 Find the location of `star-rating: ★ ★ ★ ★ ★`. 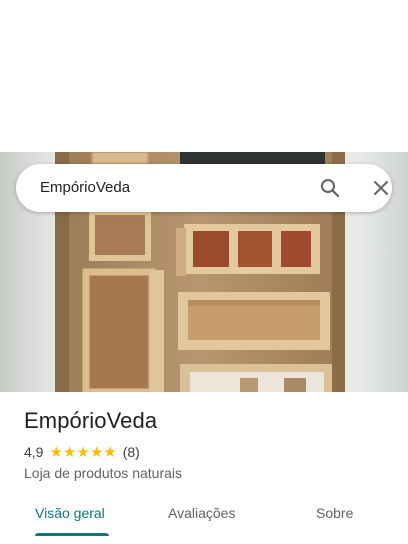

star-rating: ★ ★ ★ ★ ★ is located at coordinates (82, 452).